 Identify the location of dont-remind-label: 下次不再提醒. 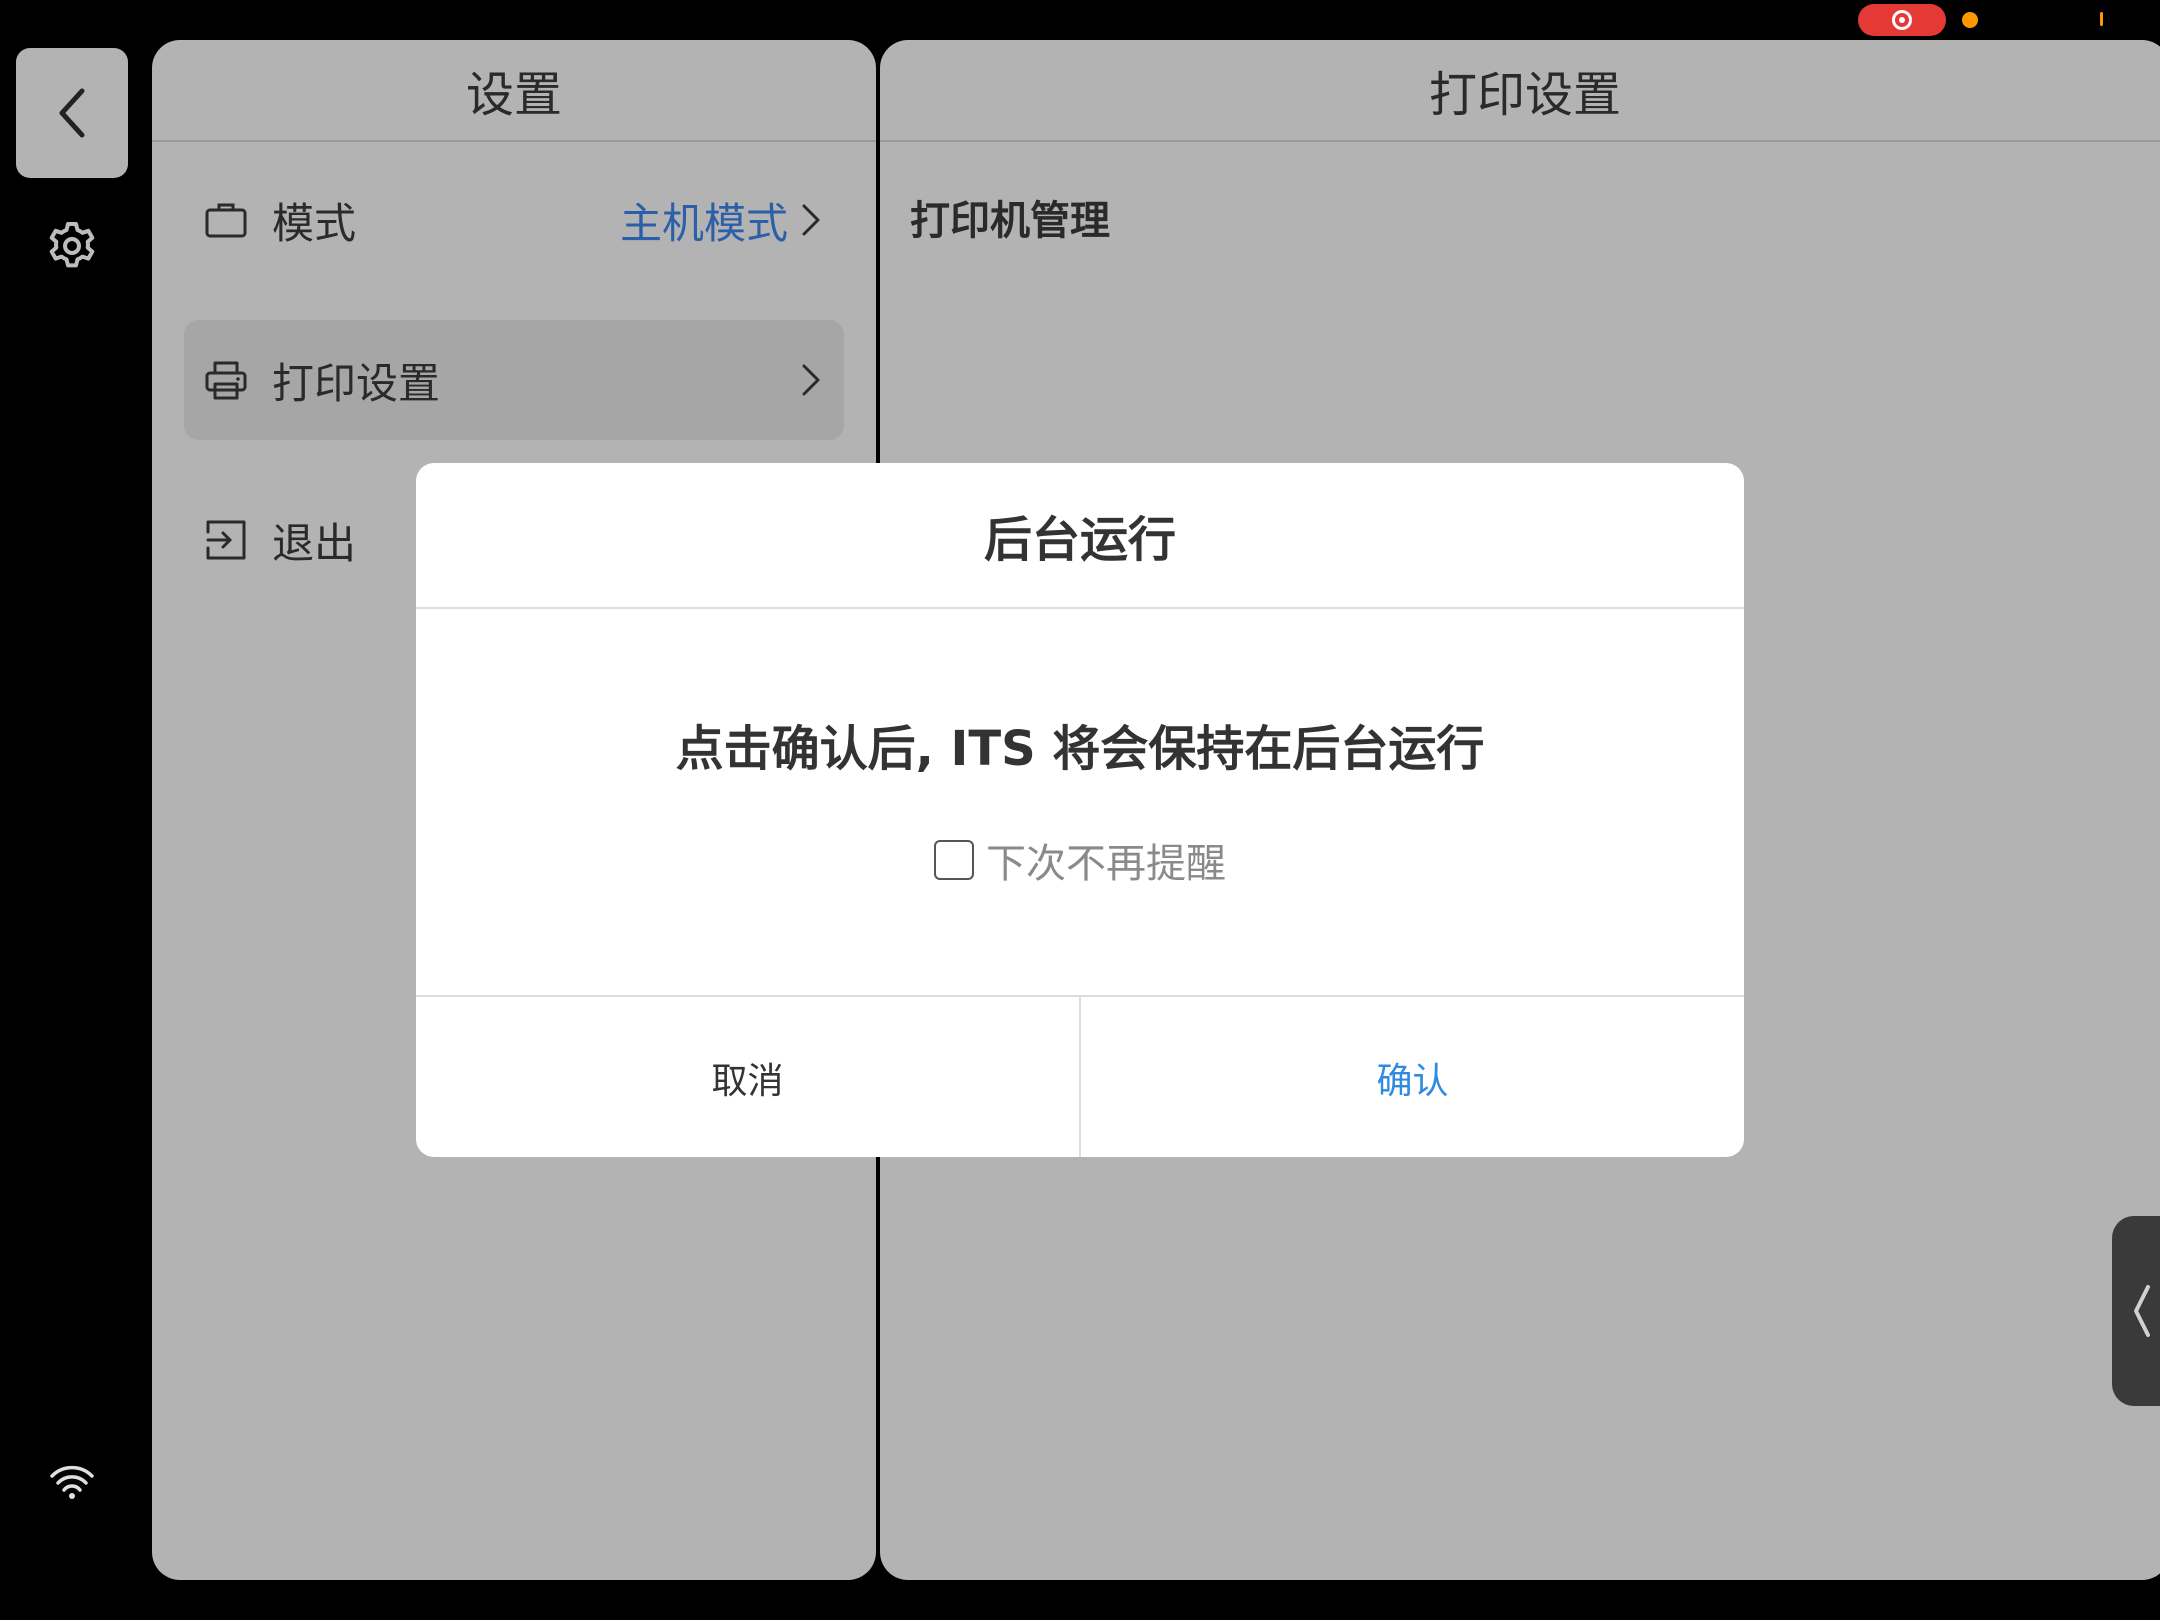
(1106, 864).